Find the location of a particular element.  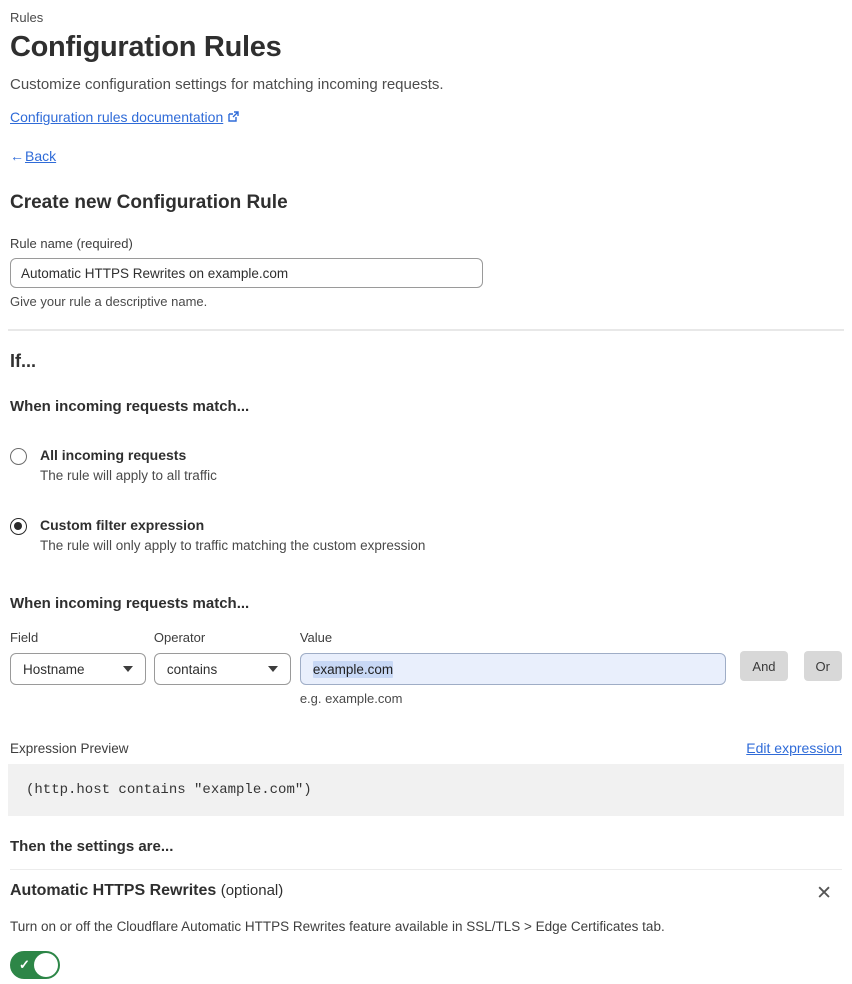

field-label: Field is located at coordinates (24, 637).